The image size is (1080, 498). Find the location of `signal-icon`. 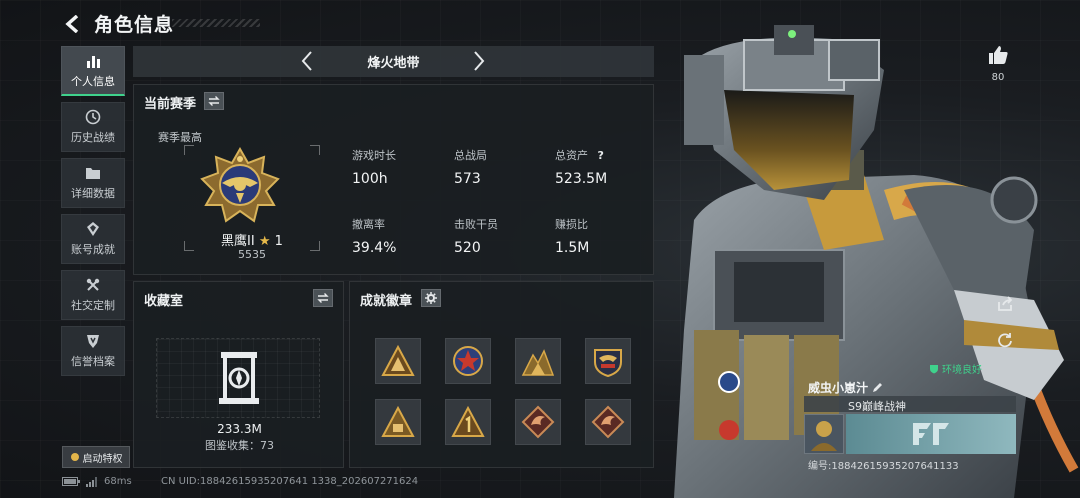

signal-icon is located at coordinates (91, 481).